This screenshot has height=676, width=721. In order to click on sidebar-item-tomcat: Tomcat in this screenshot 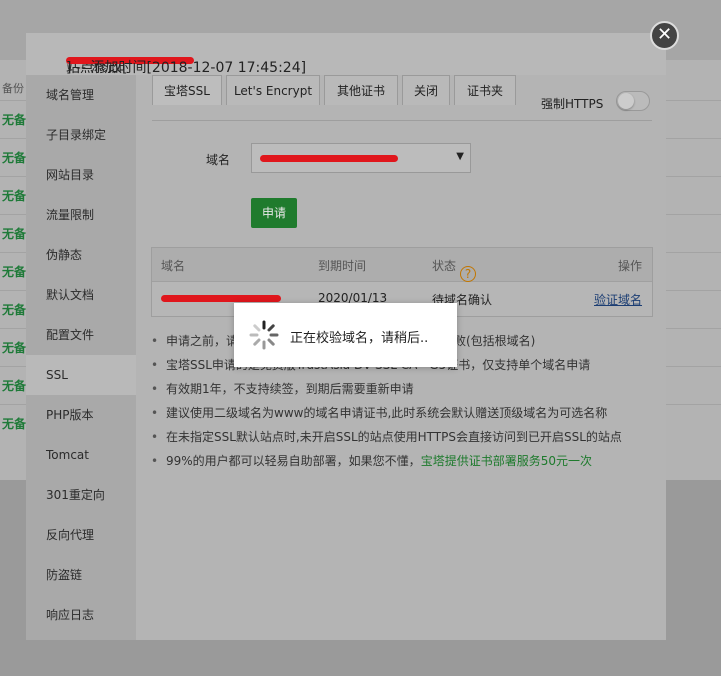, I will do `click(81, 455)`.